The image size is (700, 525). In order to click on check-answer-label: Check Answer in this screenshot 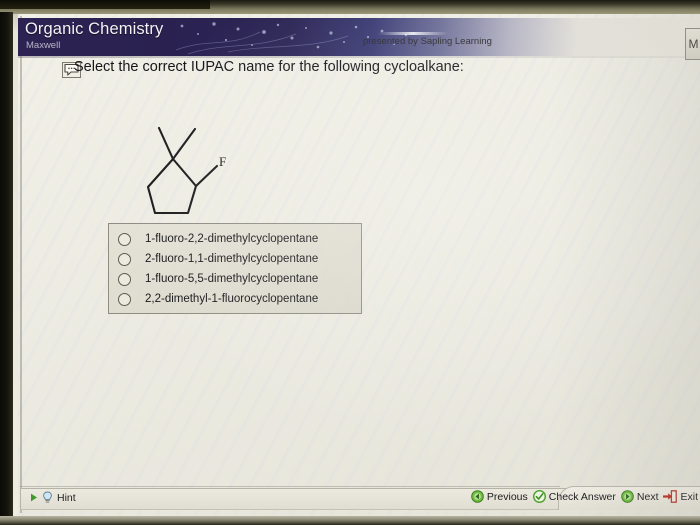, I will do `click(582, 496)`.